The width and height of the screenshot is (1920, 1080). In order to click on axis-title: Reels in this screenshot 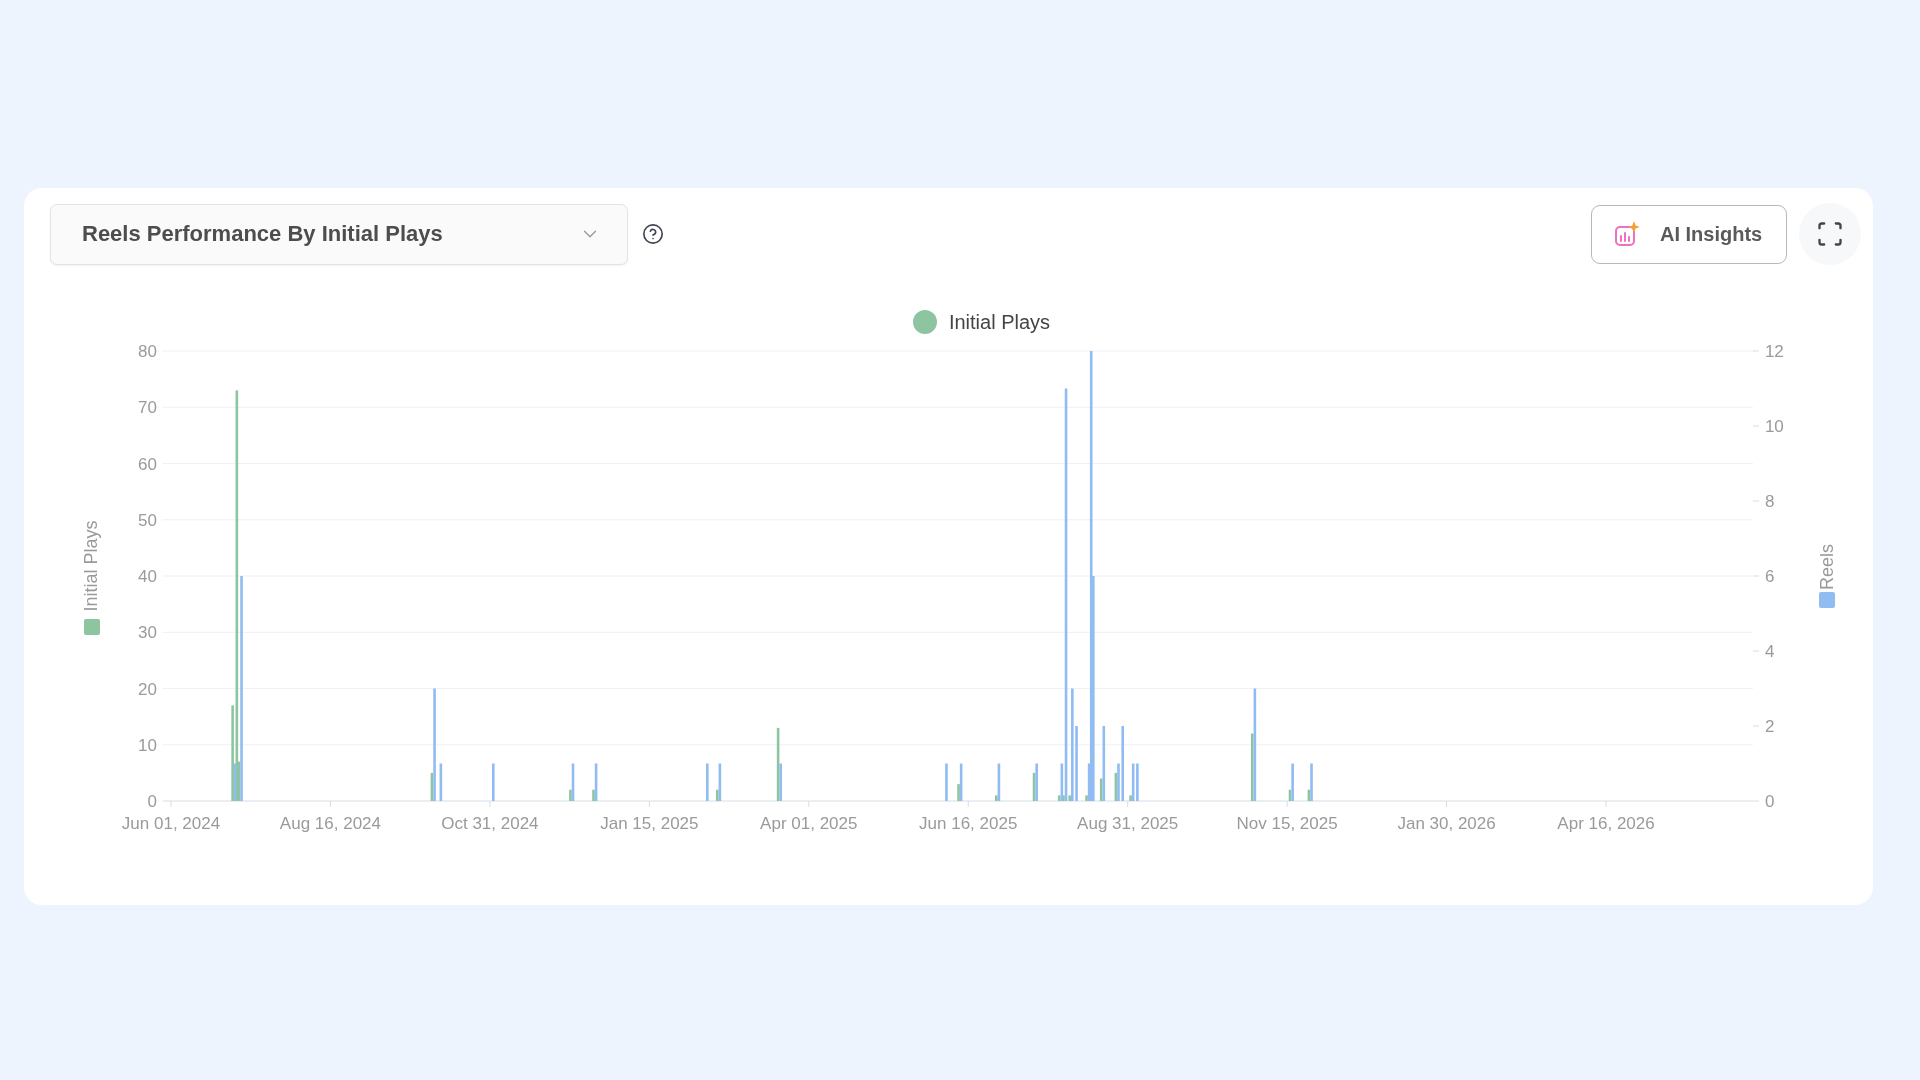, I will do `click(1827, 567)`.